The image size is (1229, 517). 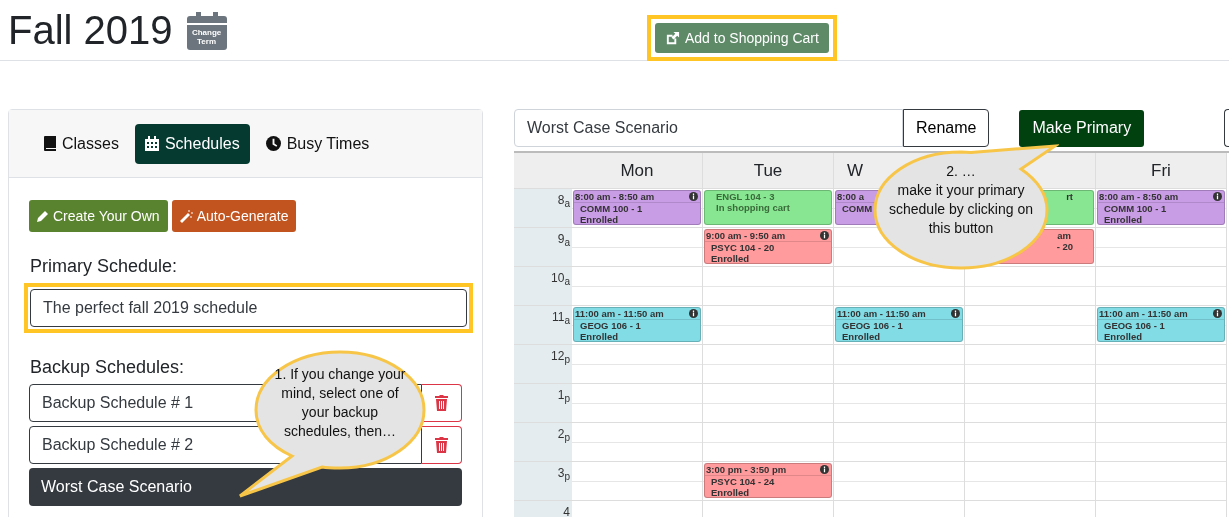 I want to click on hour-label: 4, so click(x=543, y=508).